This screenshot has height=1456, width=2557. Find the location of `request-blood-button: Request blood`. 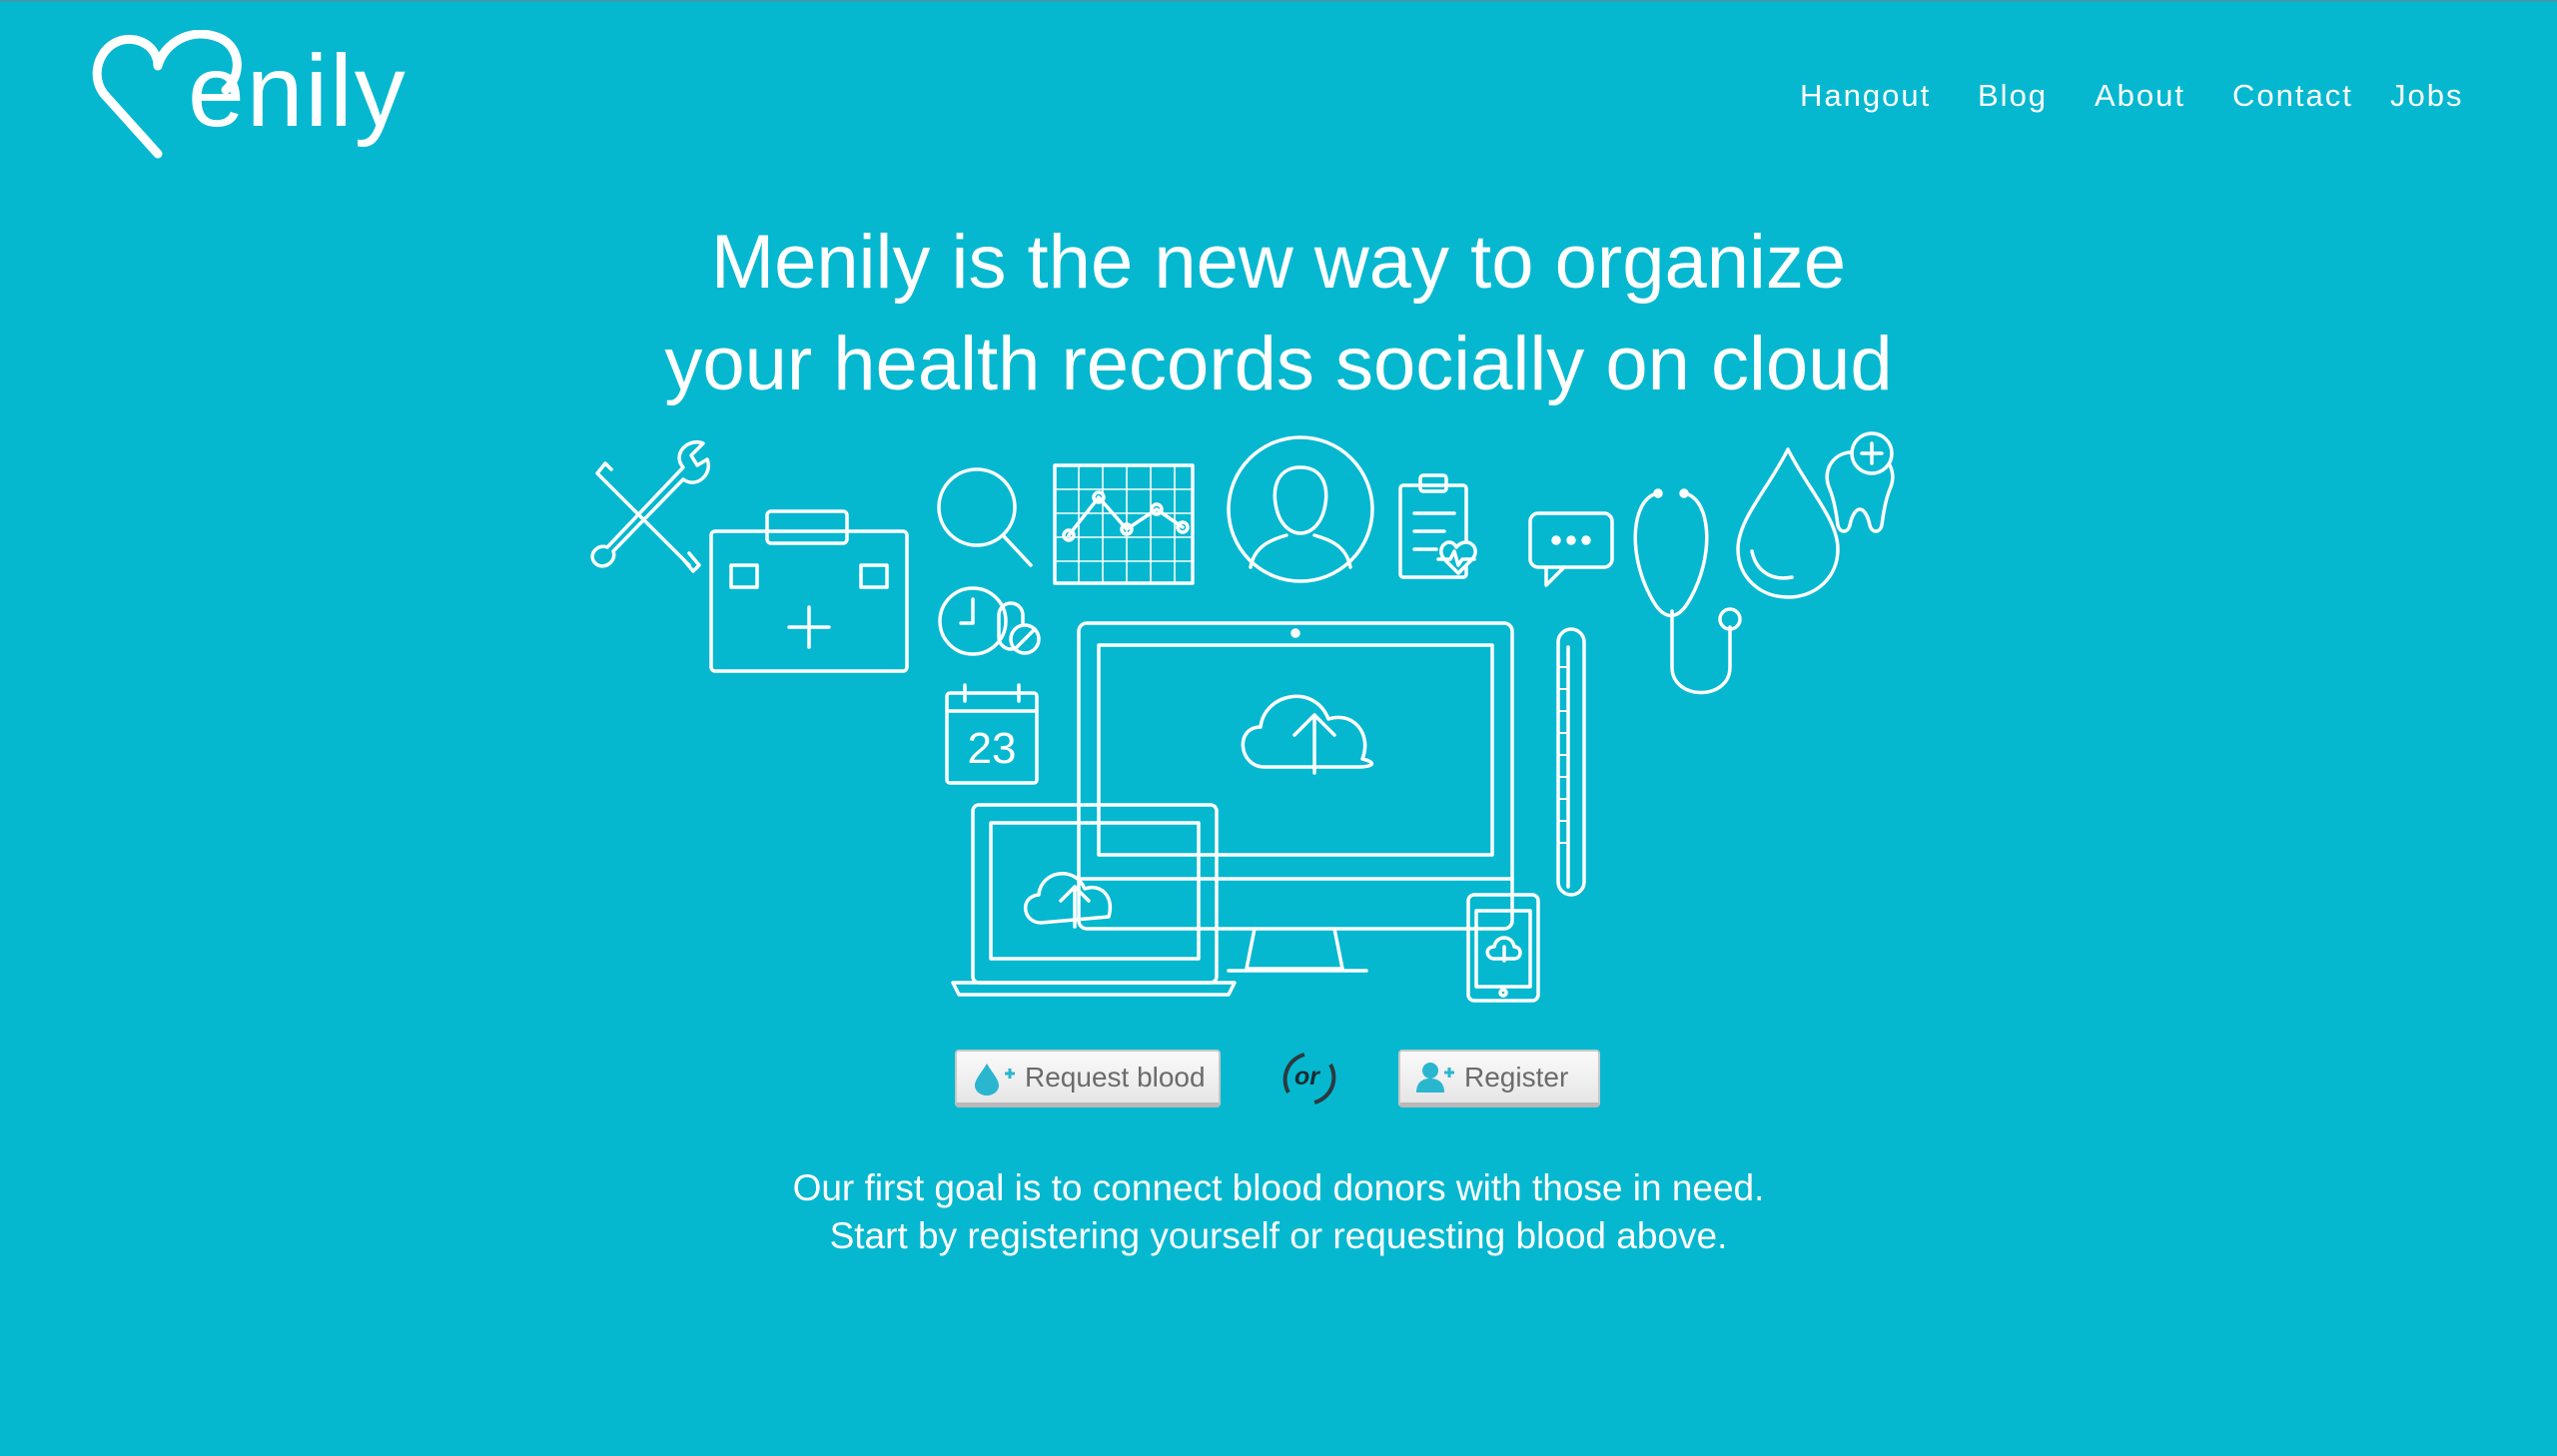

request-blood-button: Request blood is located at coordinates (1088, 1078).